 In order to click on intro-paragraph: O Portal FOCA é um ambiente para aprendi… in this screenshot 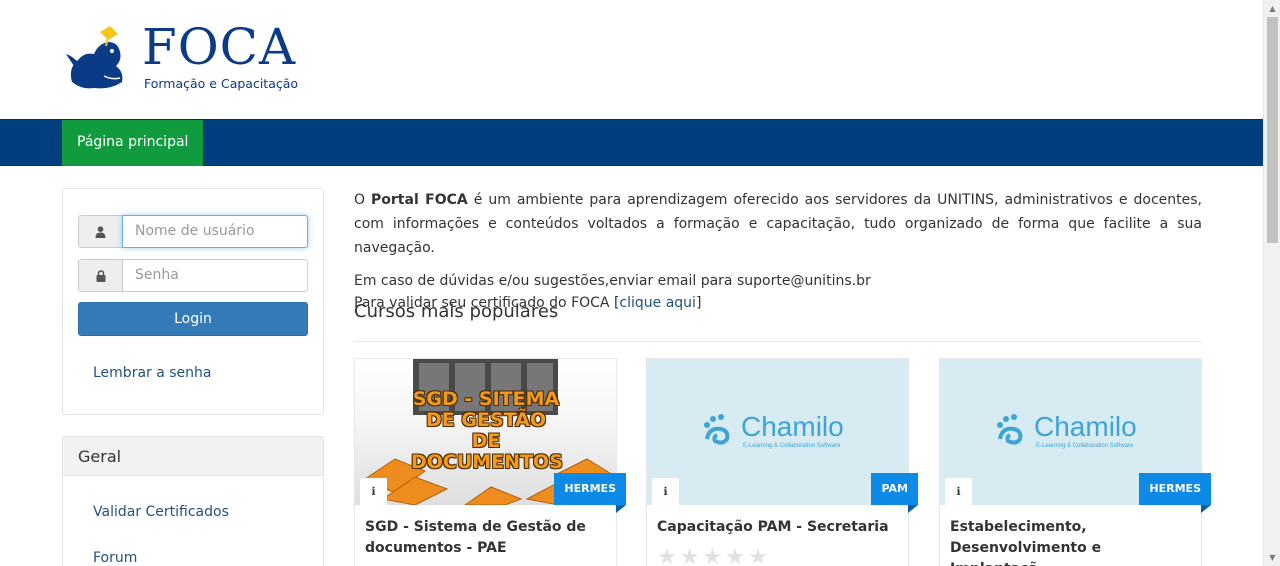, I will do `click(778, 224)`.